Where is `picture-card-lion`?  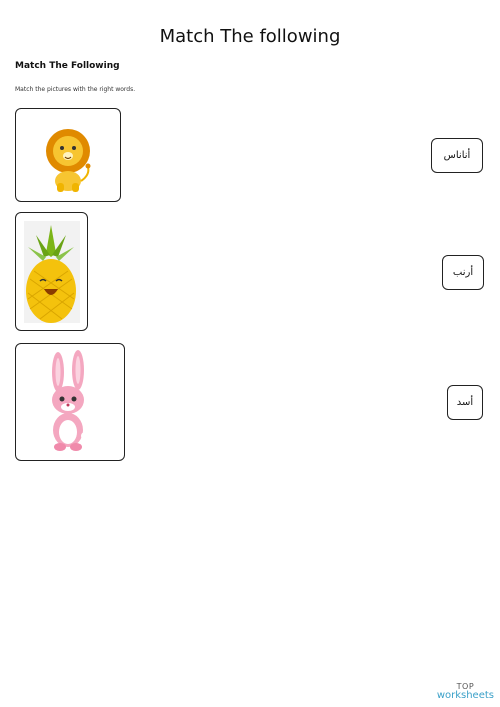
picture-card-lion is located at coordinates (68, 155).